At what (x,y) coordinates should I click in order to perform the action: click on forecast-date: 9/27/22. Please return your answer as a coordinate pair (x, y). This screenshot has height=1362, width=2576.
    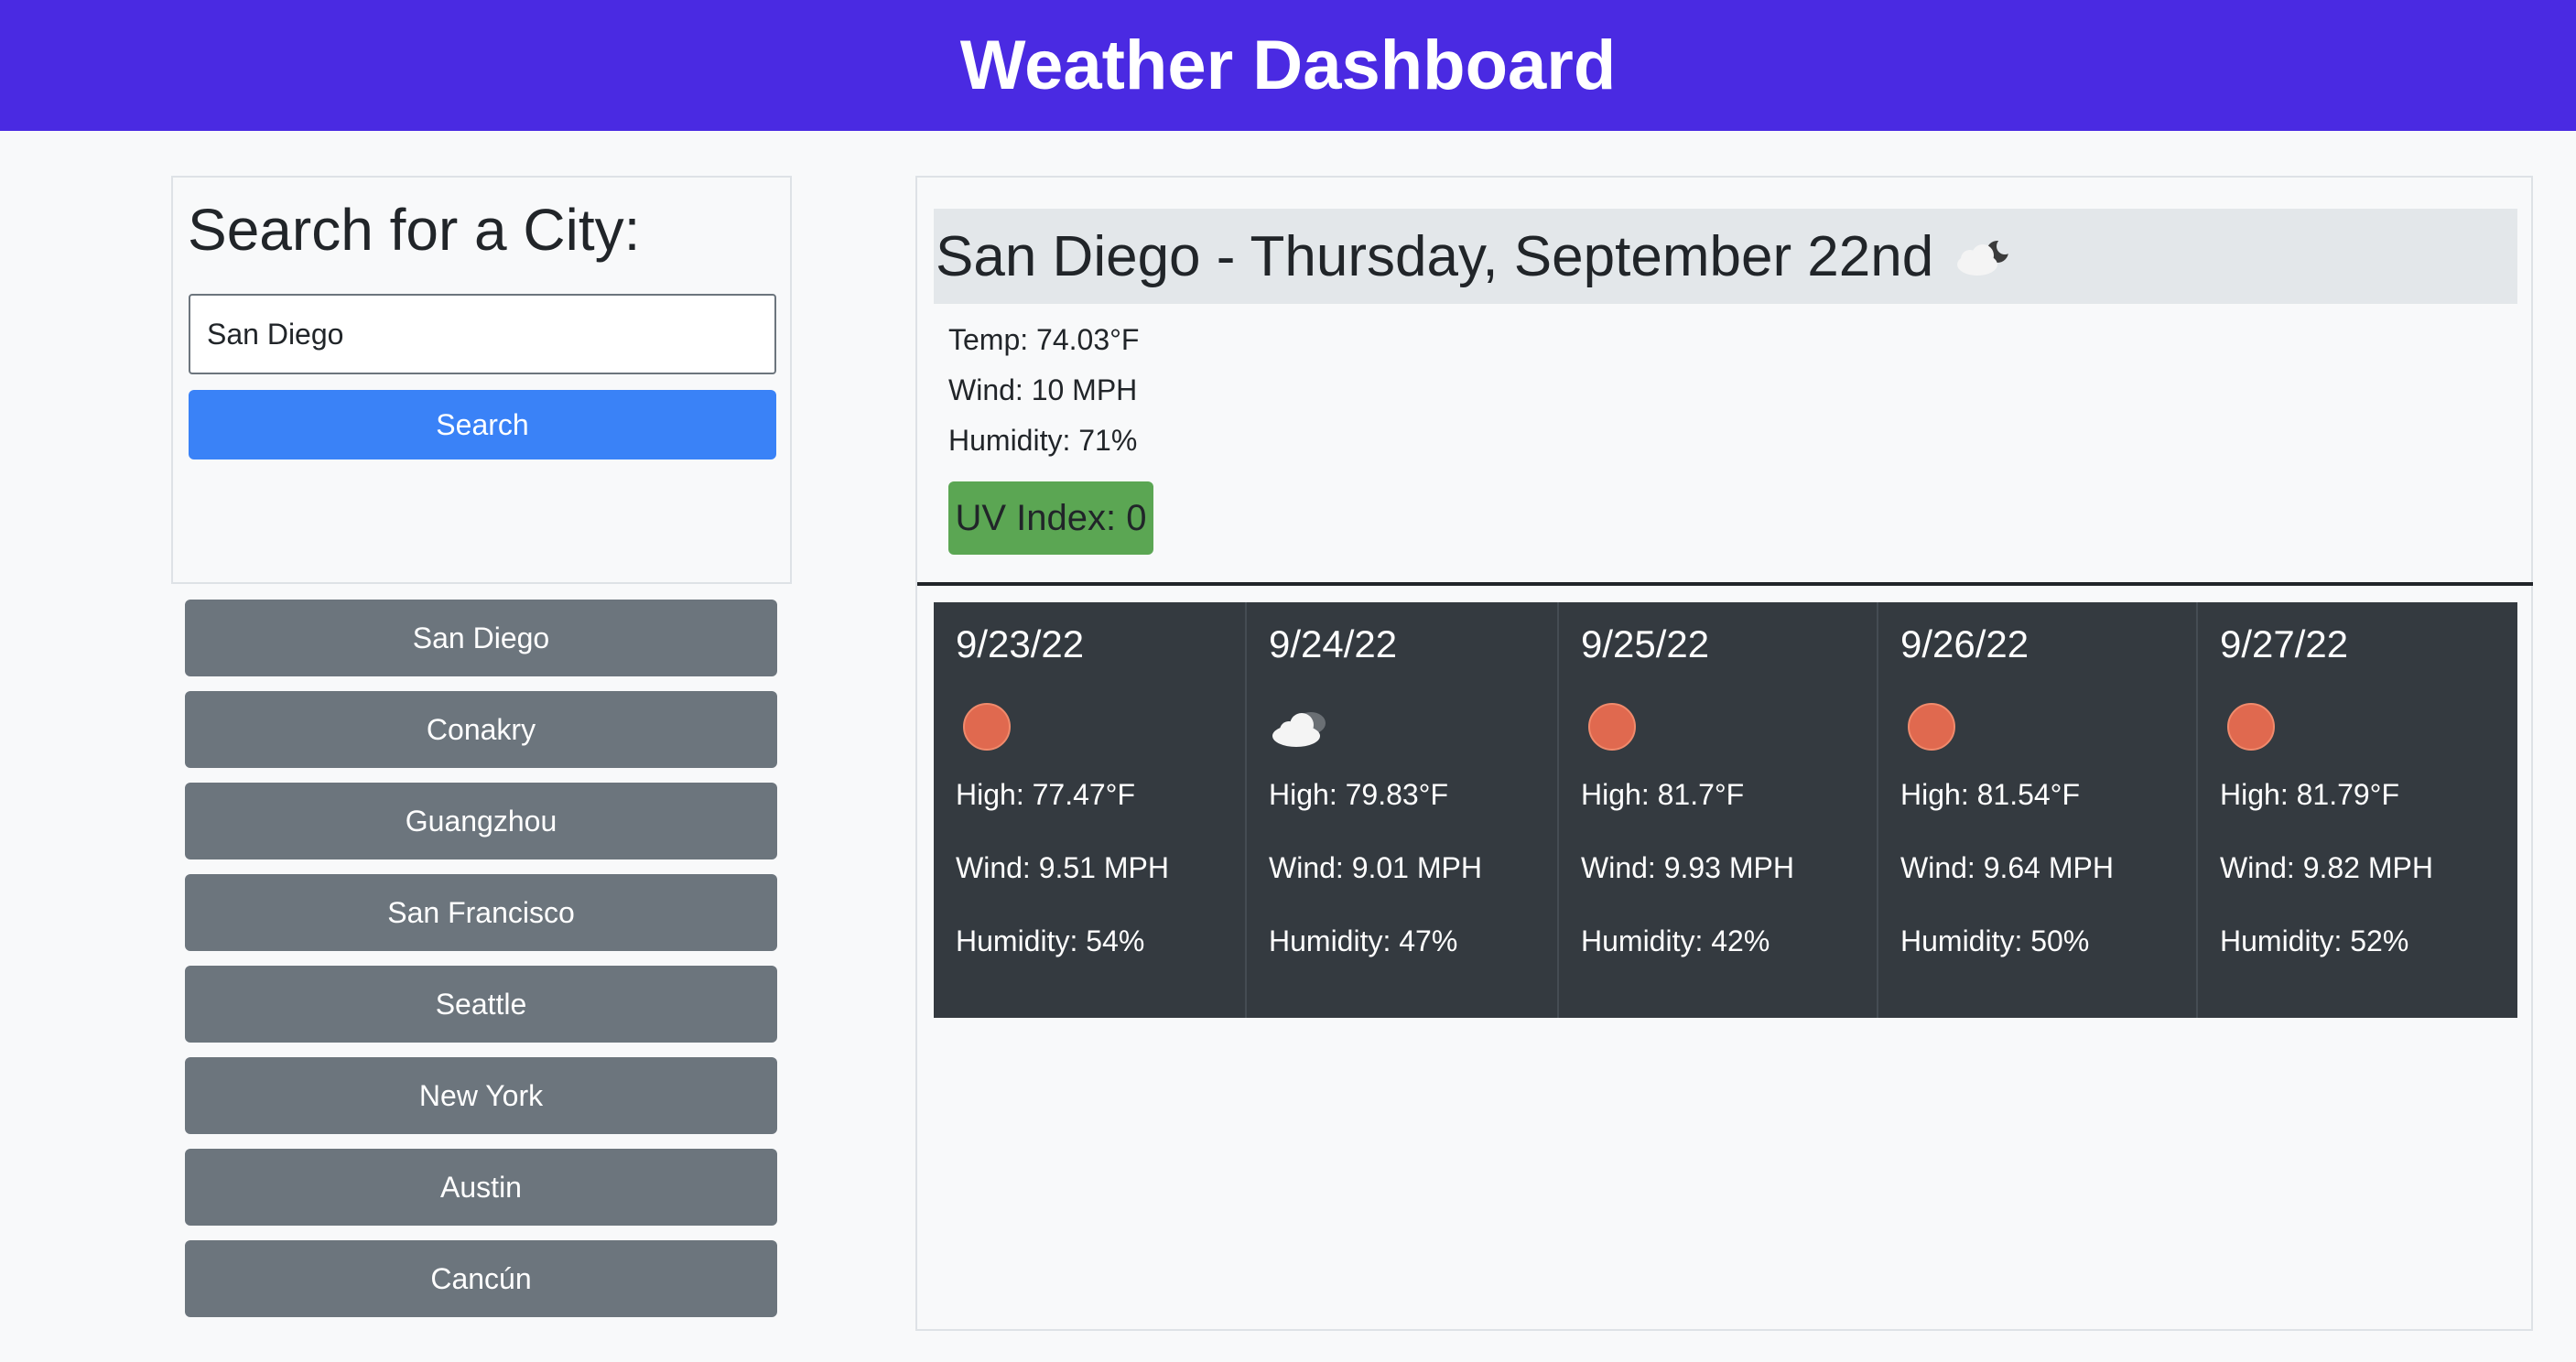
    Looking at the image, I should click on (2285, 643).